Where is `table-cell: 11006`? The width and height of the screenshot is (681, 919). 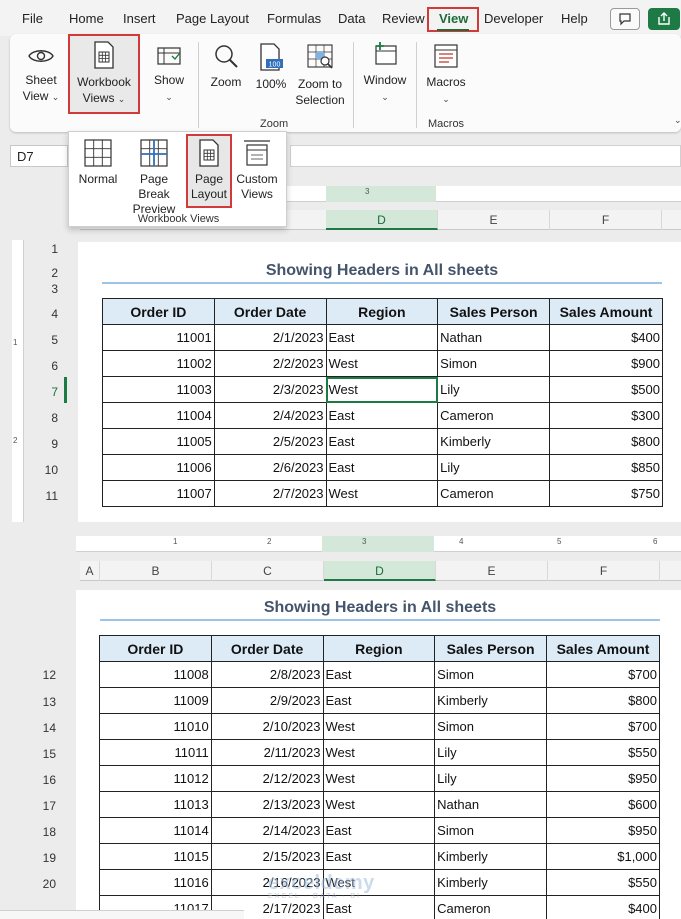 table-cell: 11006 is located at coordinates (158, 467).